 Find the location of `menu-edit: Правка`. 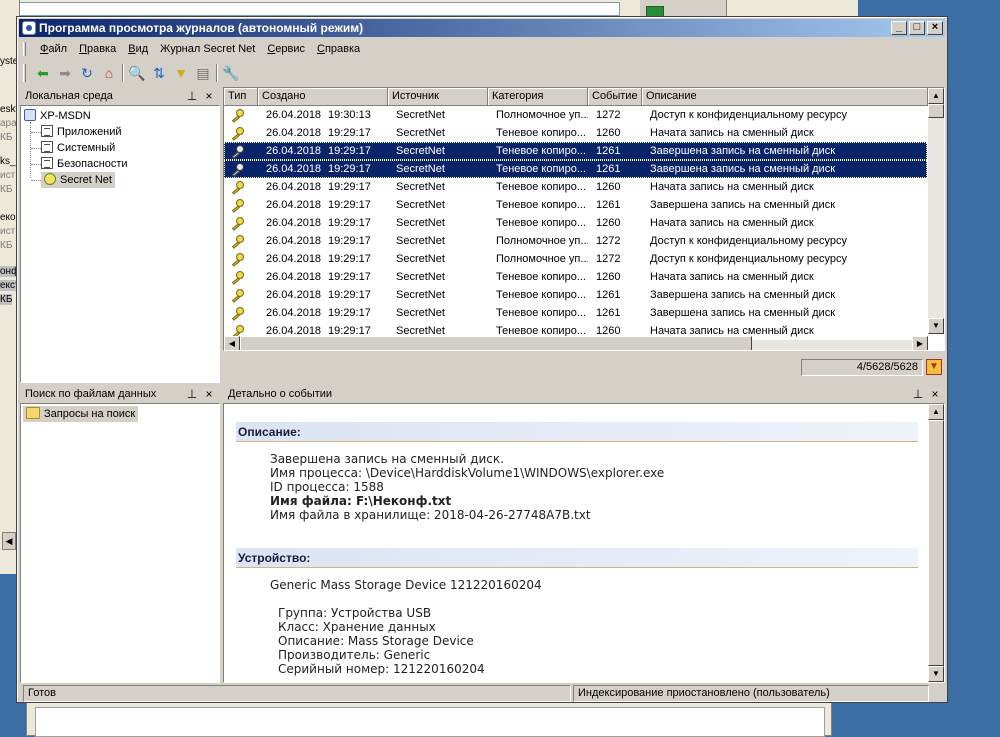

menu-edit: Правка is located at coordinates (97, 49).